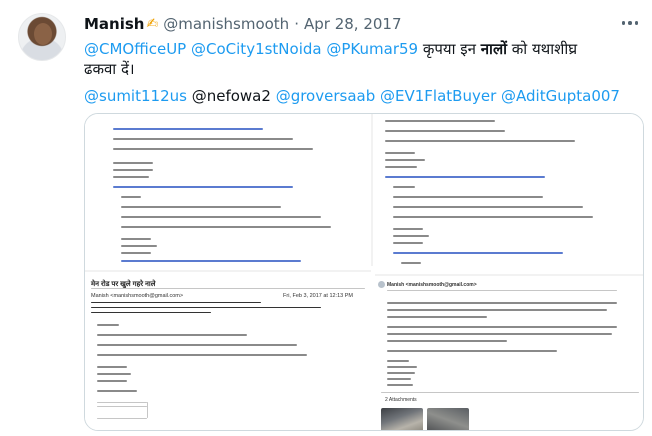  Describe the element at coordinates (135, 49) in the screenshot. I see `mention-cmofficeup: @CMOfficeUP` at that location.